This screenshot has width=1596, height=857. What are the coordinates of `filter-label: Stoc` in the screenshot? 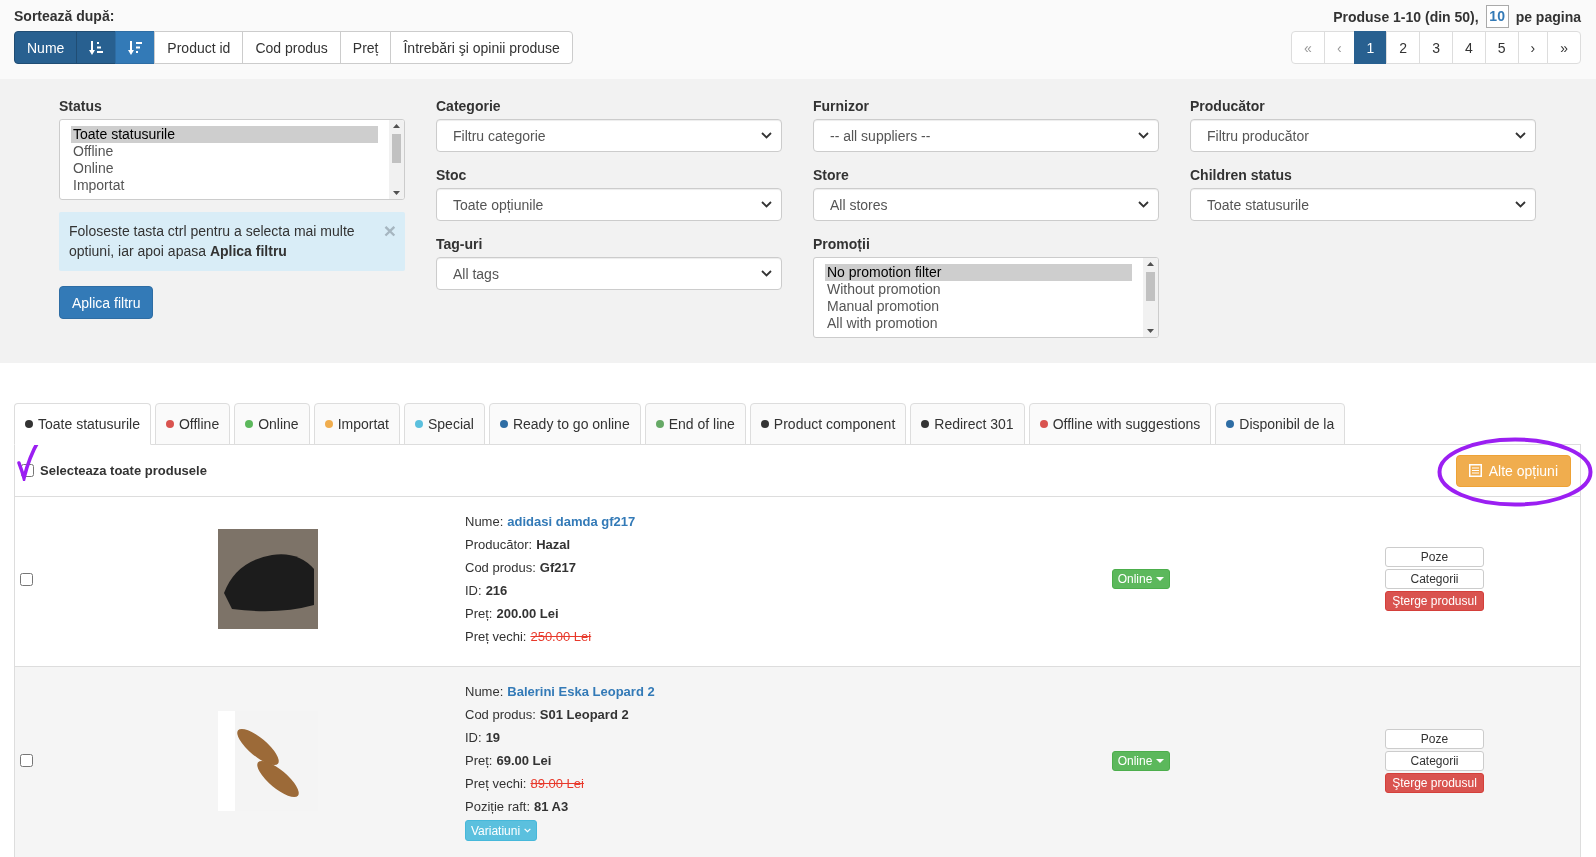 It's located at (452, 175).